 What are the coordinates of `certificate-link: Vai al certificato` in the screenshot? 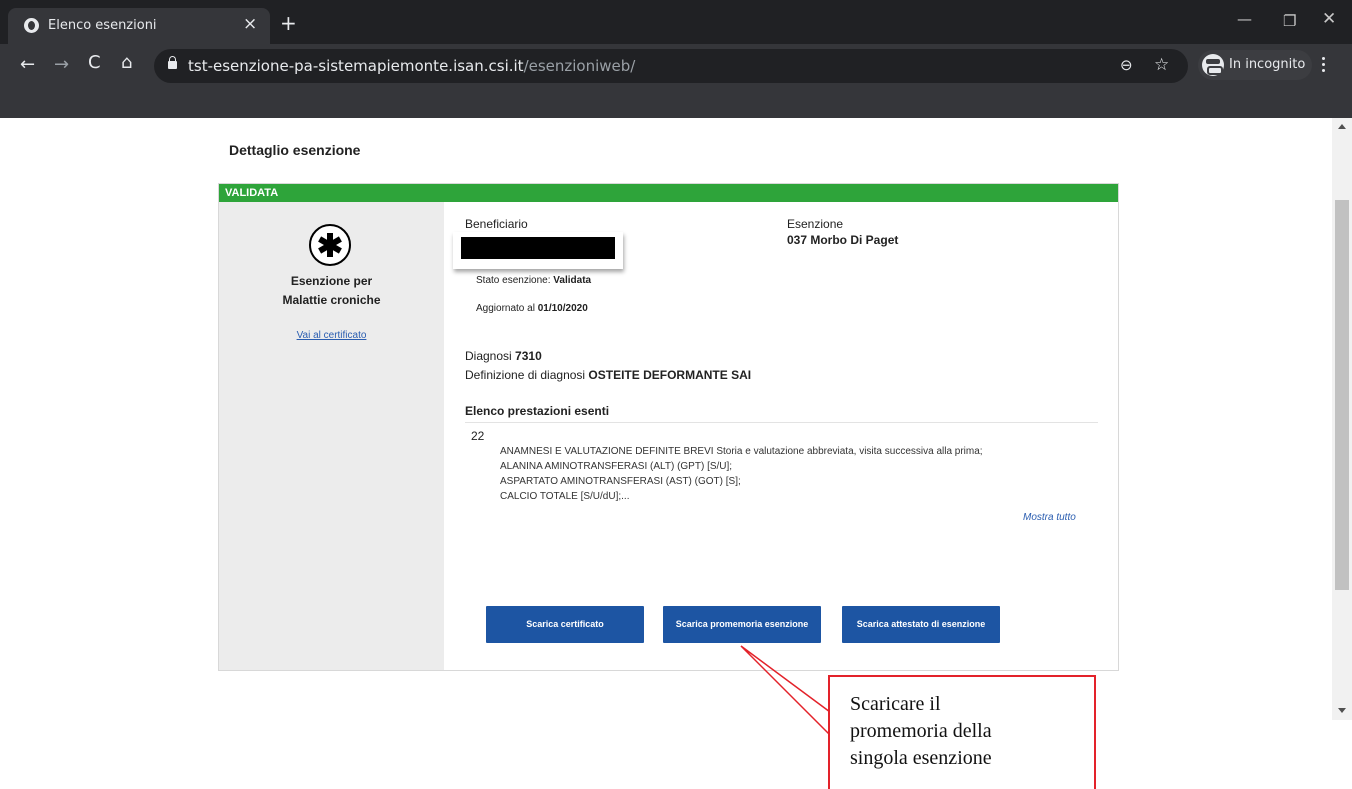 It's located at (331, 335).